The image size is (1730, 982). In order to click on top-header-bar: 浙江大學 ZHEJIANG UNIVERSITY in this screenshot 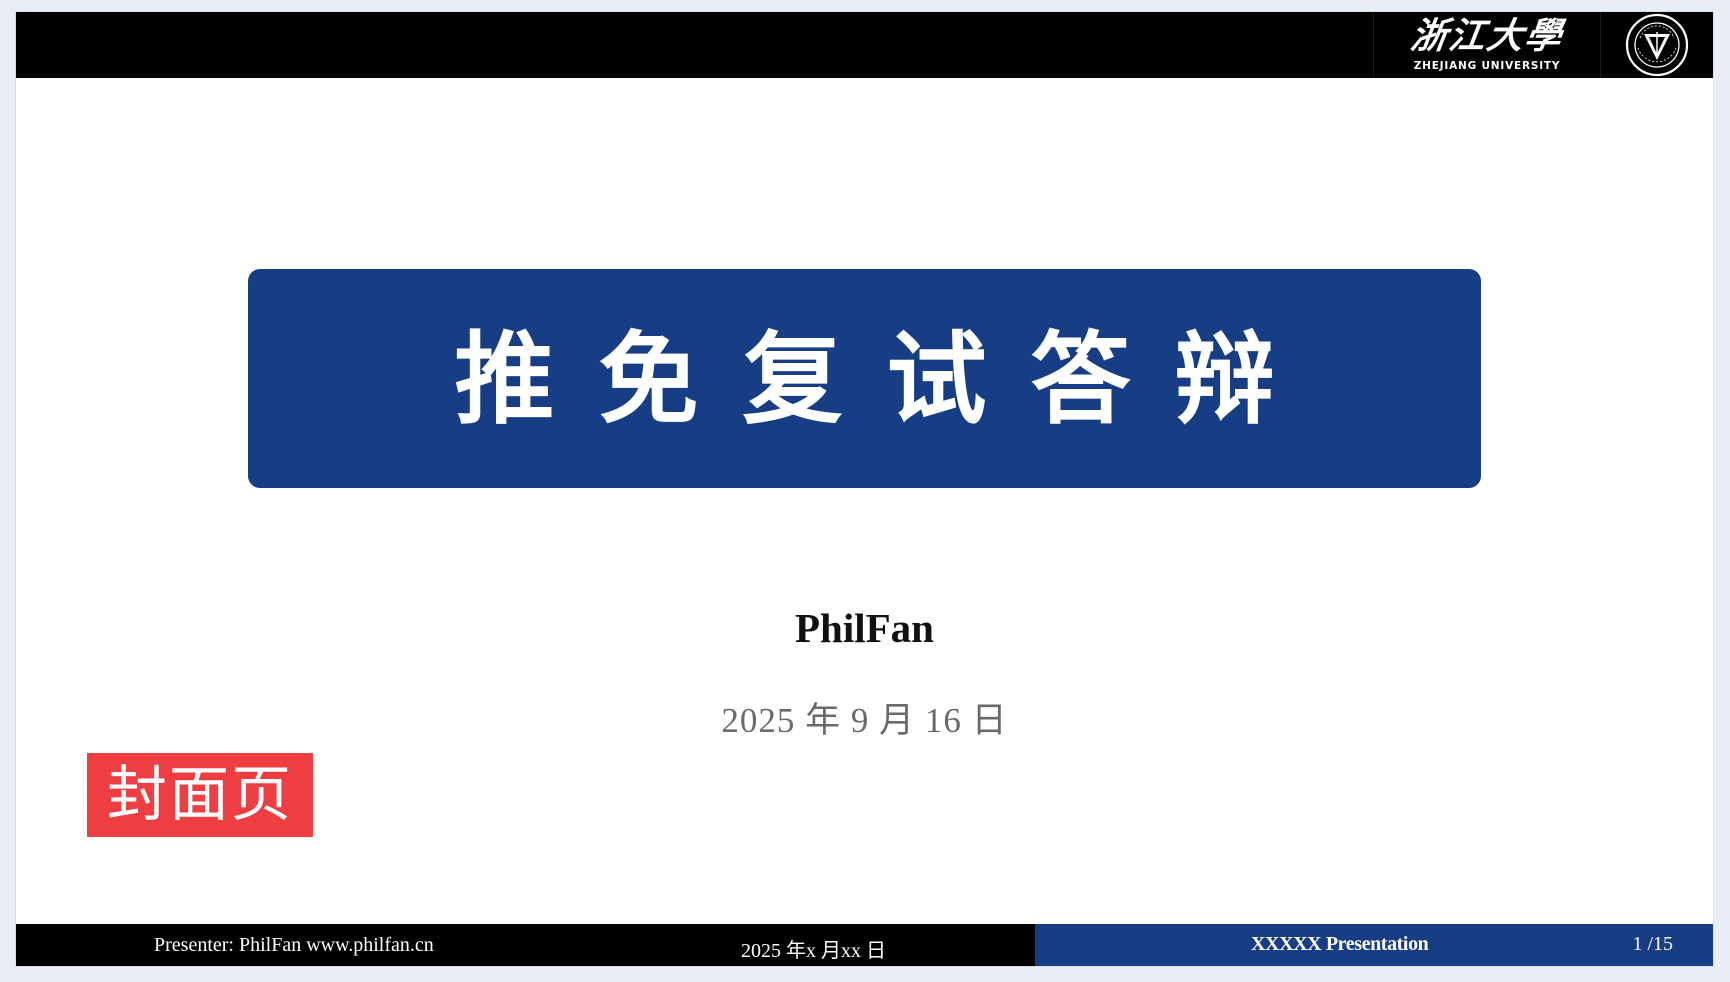, I will do `click(864, 45)`.